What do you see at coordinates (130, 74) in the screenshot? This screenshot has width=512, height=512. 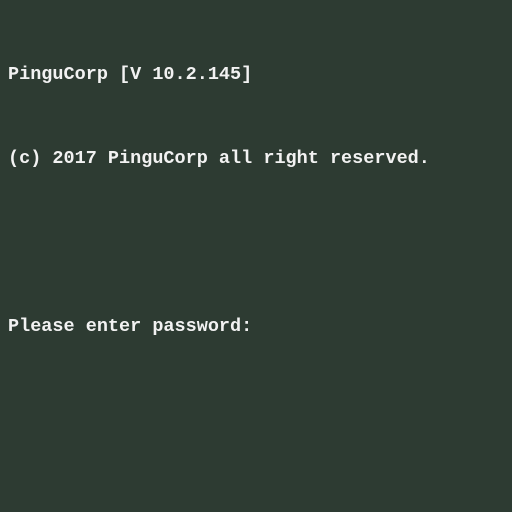 I see `terminal-header-line: PinguCorp [V 10.2.145]` at bounding box center [130, 74].